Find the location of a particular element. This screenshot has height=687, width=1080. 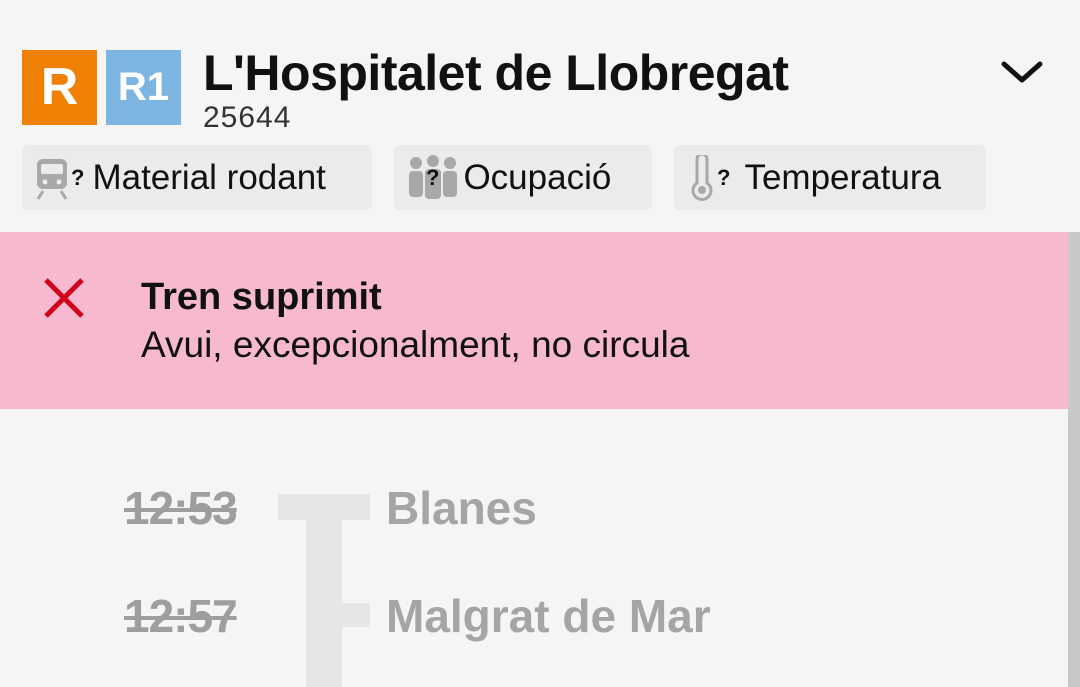

chip-ocupacio: ? Ocupació is located at coordinates (523, 177).